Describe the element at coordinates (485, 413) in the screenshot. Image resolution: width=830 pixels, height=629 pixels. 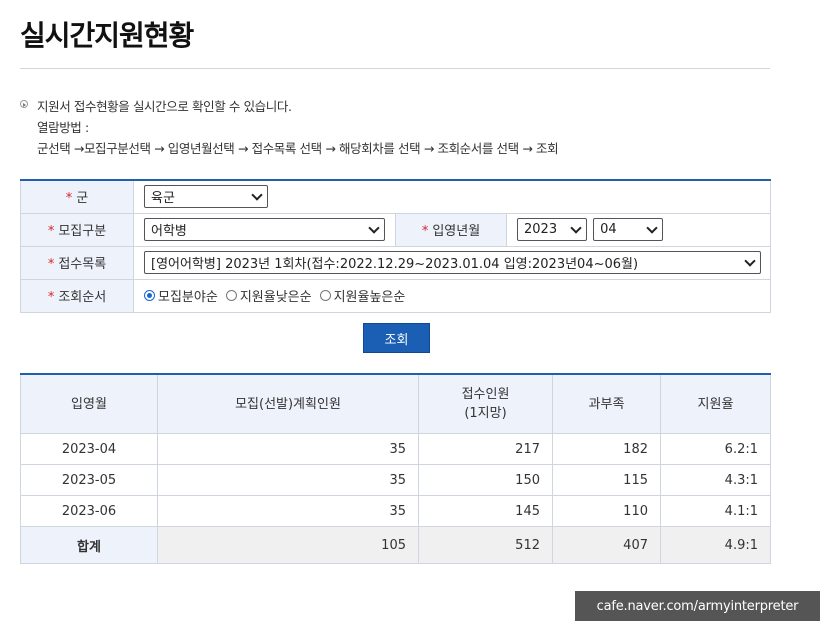
I see `col-header-applied-line2: (1지망)` at that location.